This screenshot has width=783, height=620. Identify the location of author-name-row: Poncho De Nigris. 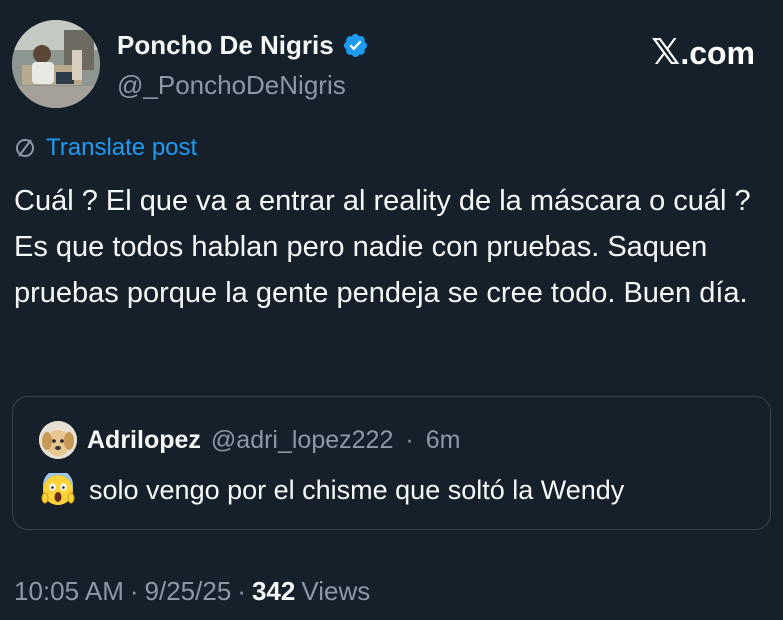
(243, 45).